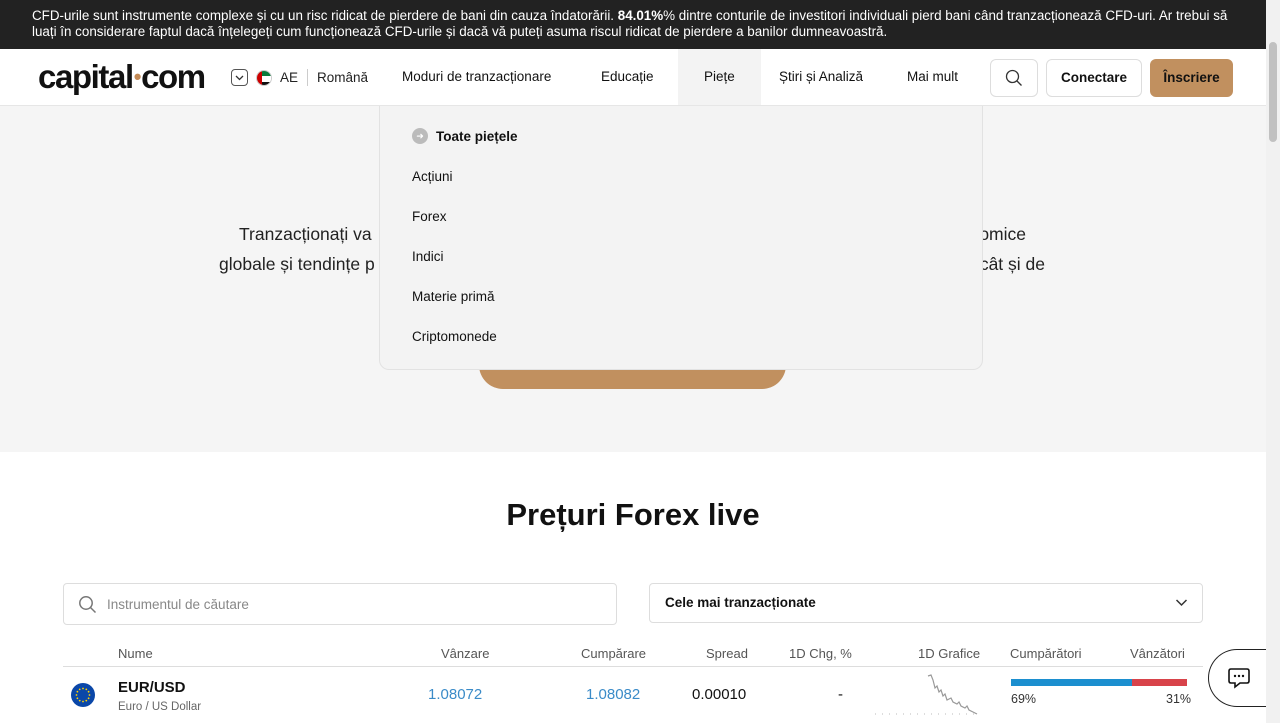 Image resolution: width=1280 pixels, height=723 pixels. What do you see at coordinates (633, 514) in the screenshot?
I see `section-title: Prețuri Forex live` at bounding box center [633, 514].